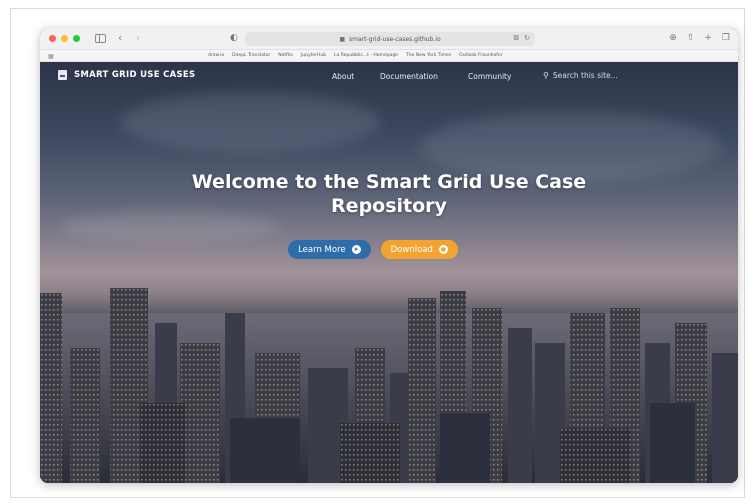  Describe the element at coordinates (546, 75) in the screenshot. I see `search-icon: ⚲` at that location.